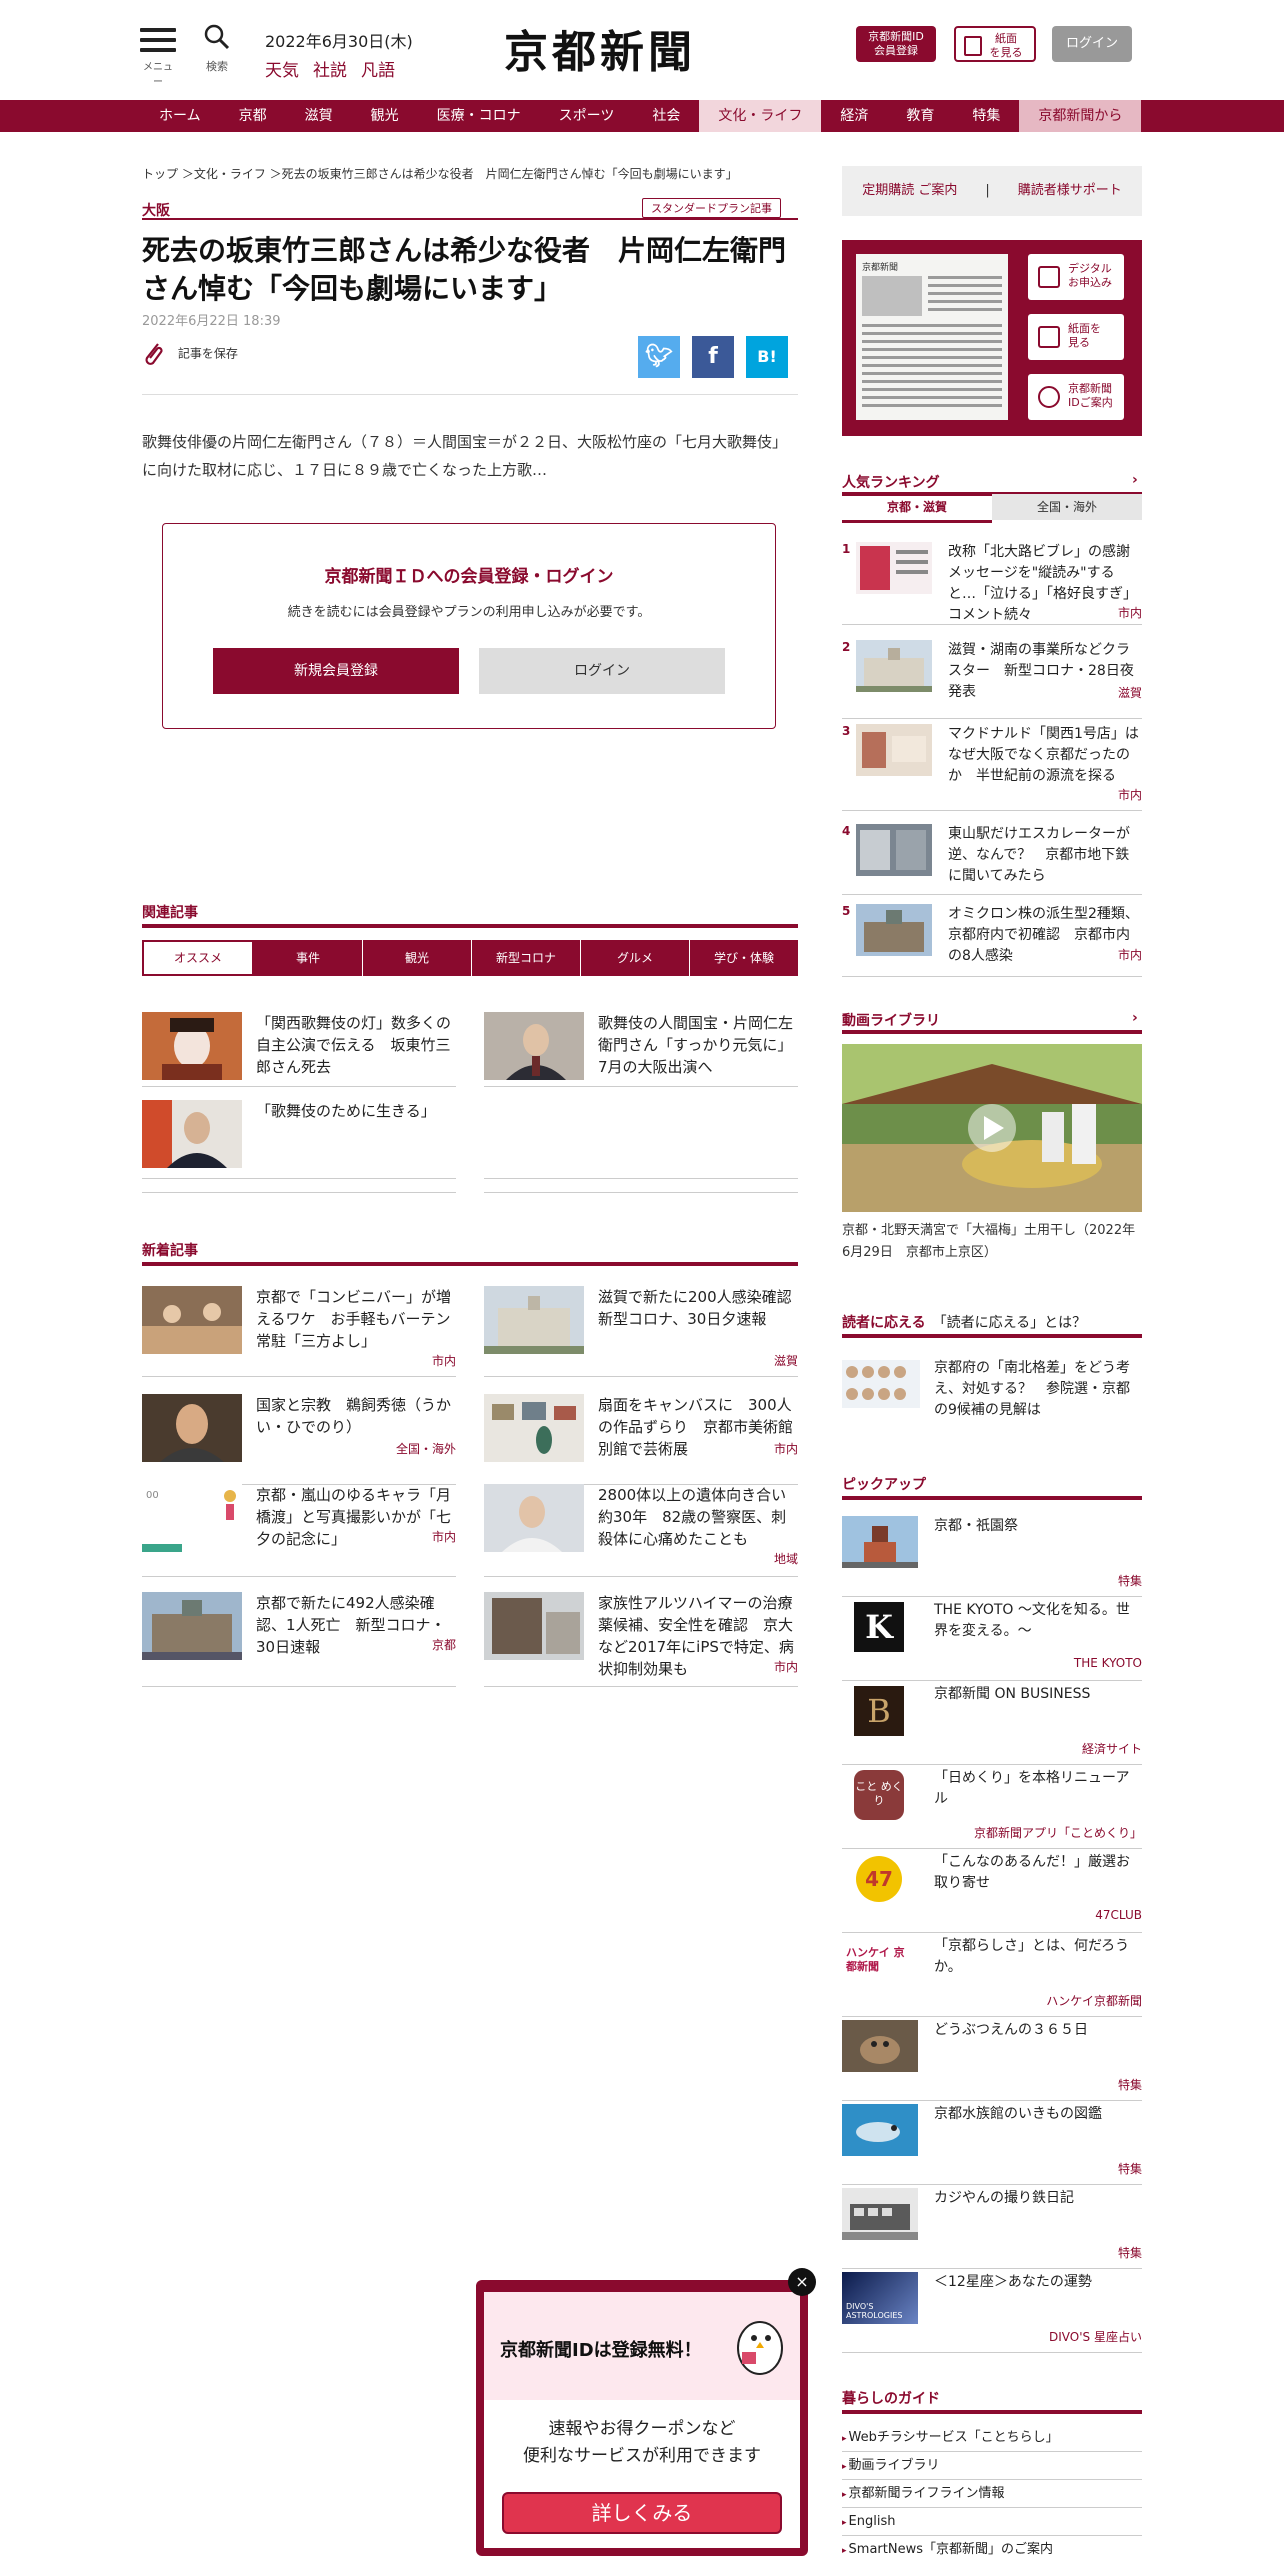 The width and height of the screenshot is (1284, 2568). What do you see at coordinates (767, 357) in the screenshot?
I see `hatena-share-button: B!` at bounding box center [767, 357].